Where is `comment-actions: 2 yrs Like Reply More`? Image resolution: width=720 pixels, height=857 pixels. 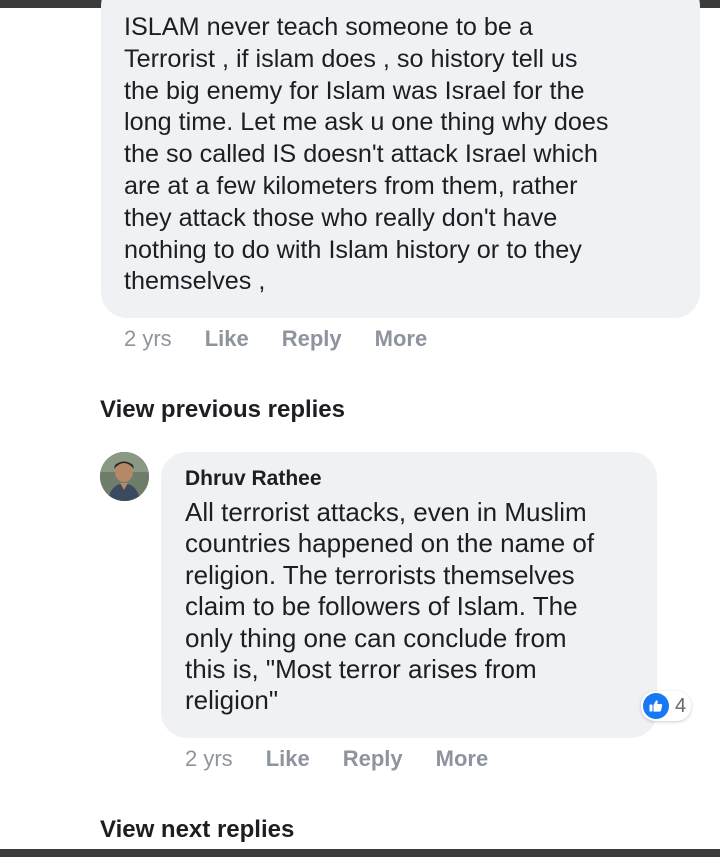 comment-actions: 2 yrs Like Reply More is located at coordinates (275, 339).